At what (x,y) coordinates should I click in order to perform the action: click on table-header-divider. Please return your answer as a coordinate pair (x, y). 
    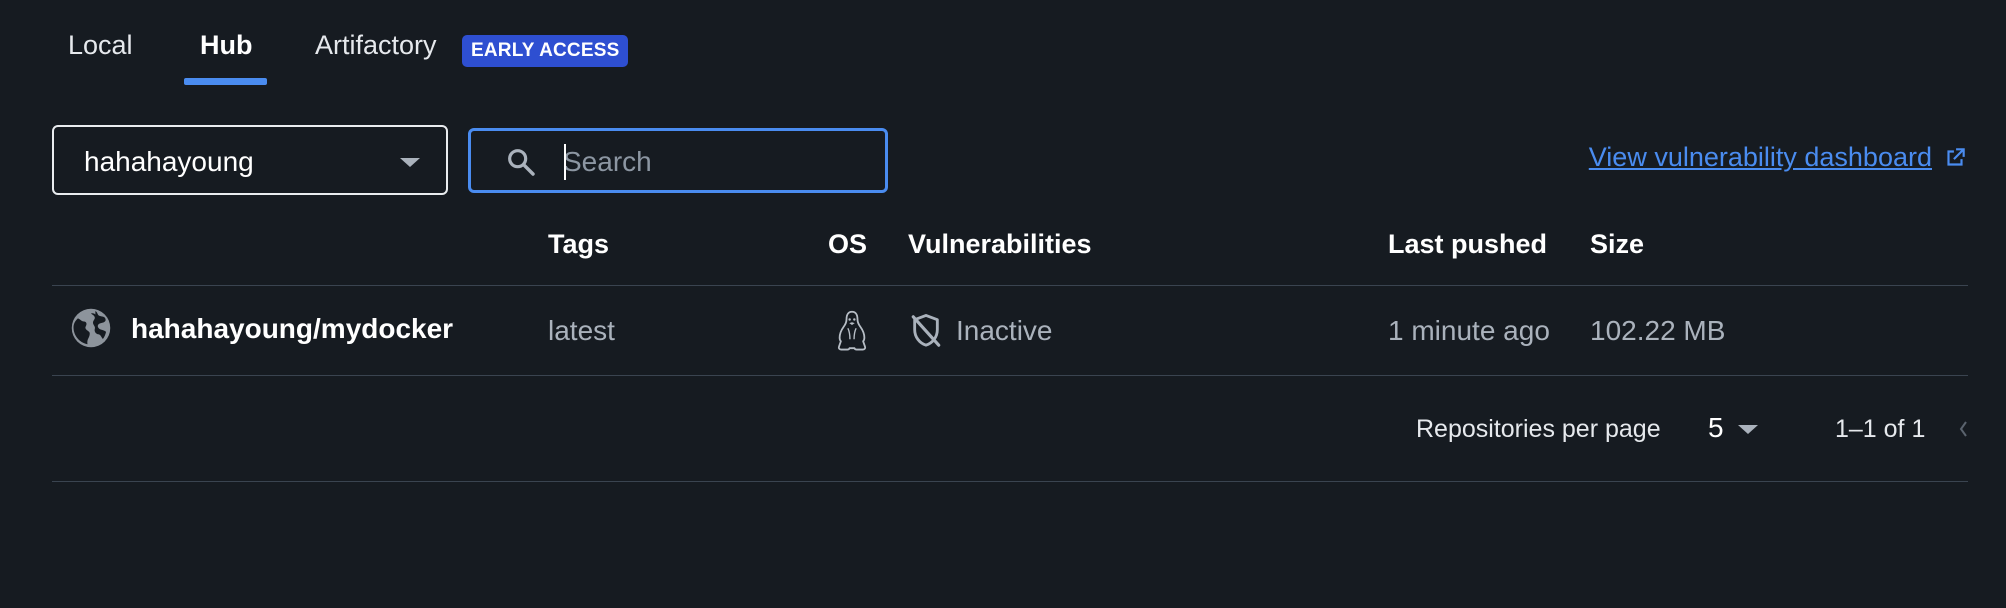
    Looking at the image, I should click on (1010, 285).